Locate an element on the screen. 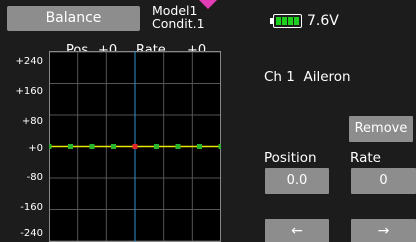  y-tick-label: -240 is located at coordinates (31, 233).